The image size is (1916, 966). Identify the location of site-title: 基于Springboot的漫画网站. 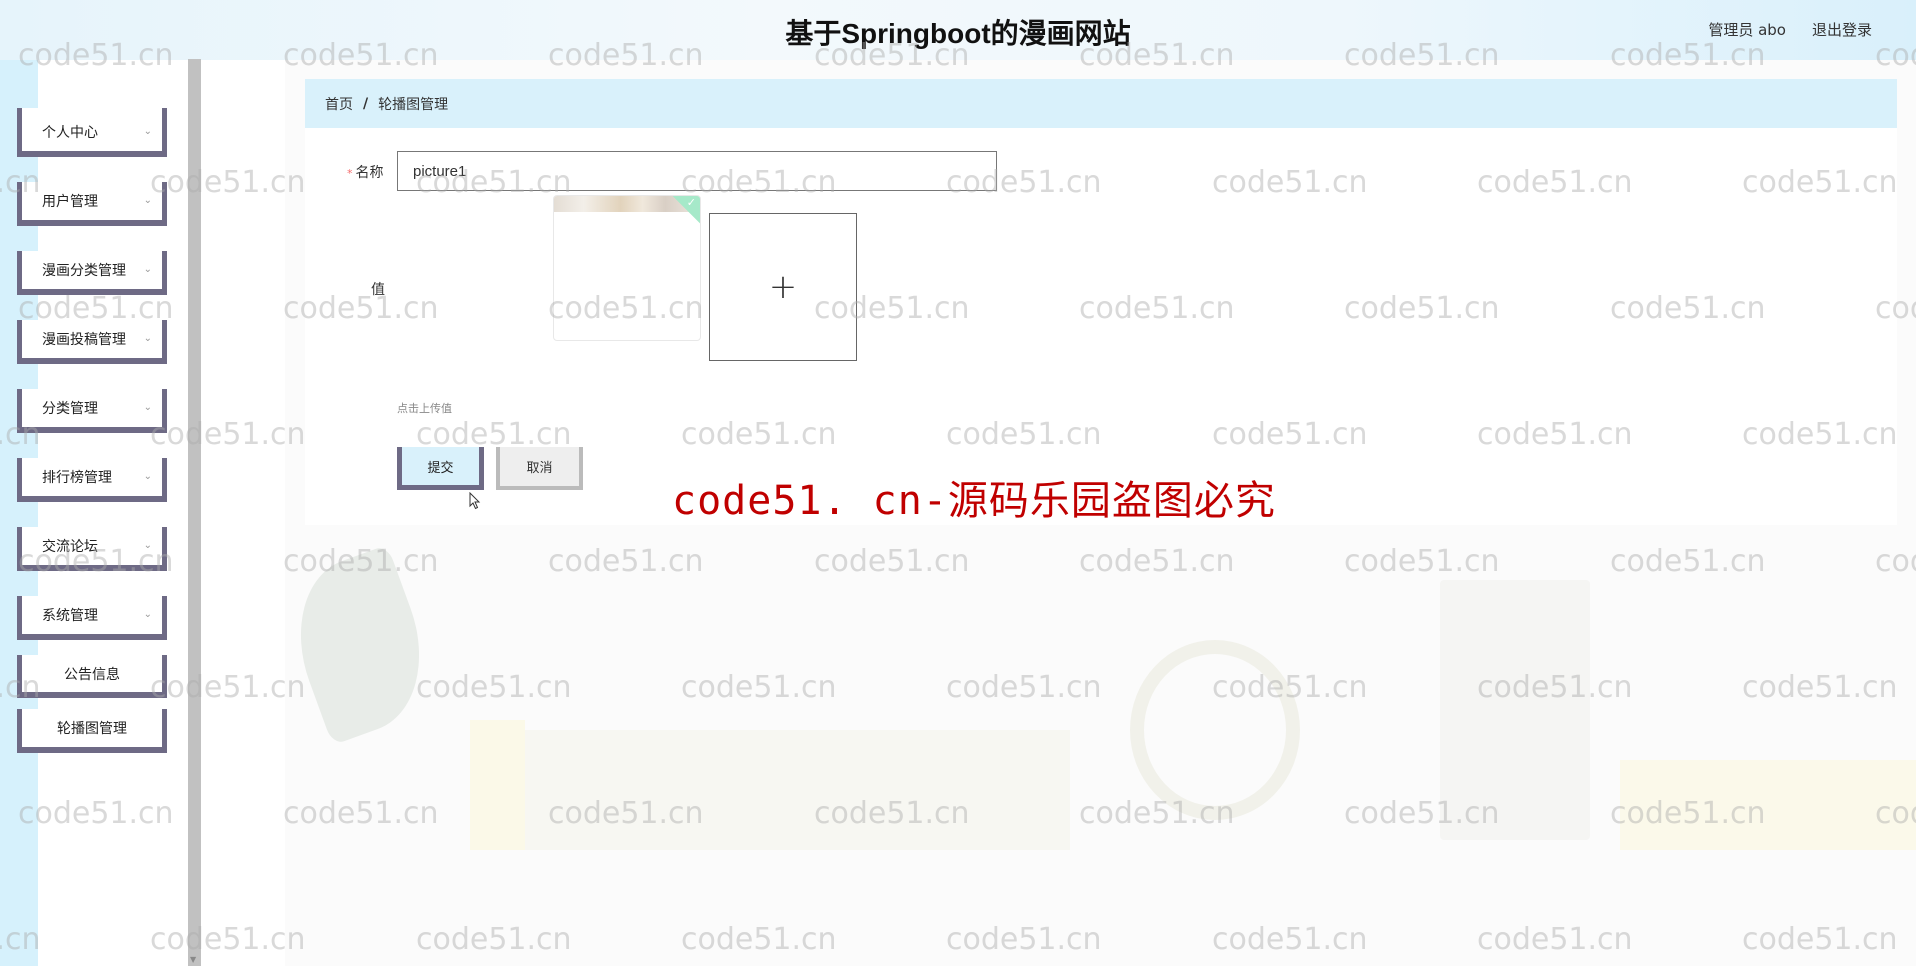
(958, 33).